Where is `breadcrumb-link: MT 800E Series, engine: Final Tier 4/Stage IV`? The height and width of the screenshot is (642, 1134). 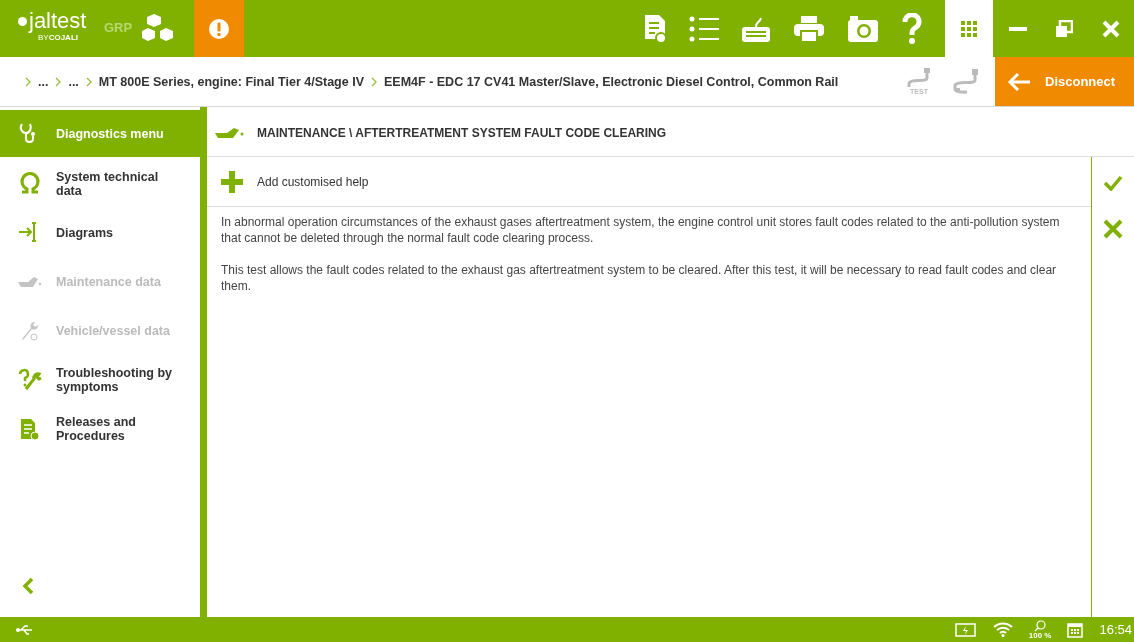
breadcrumb-link: MT 800E Series, engine: Final Tier 4/Stage IV is located at coordinates (231, 81).